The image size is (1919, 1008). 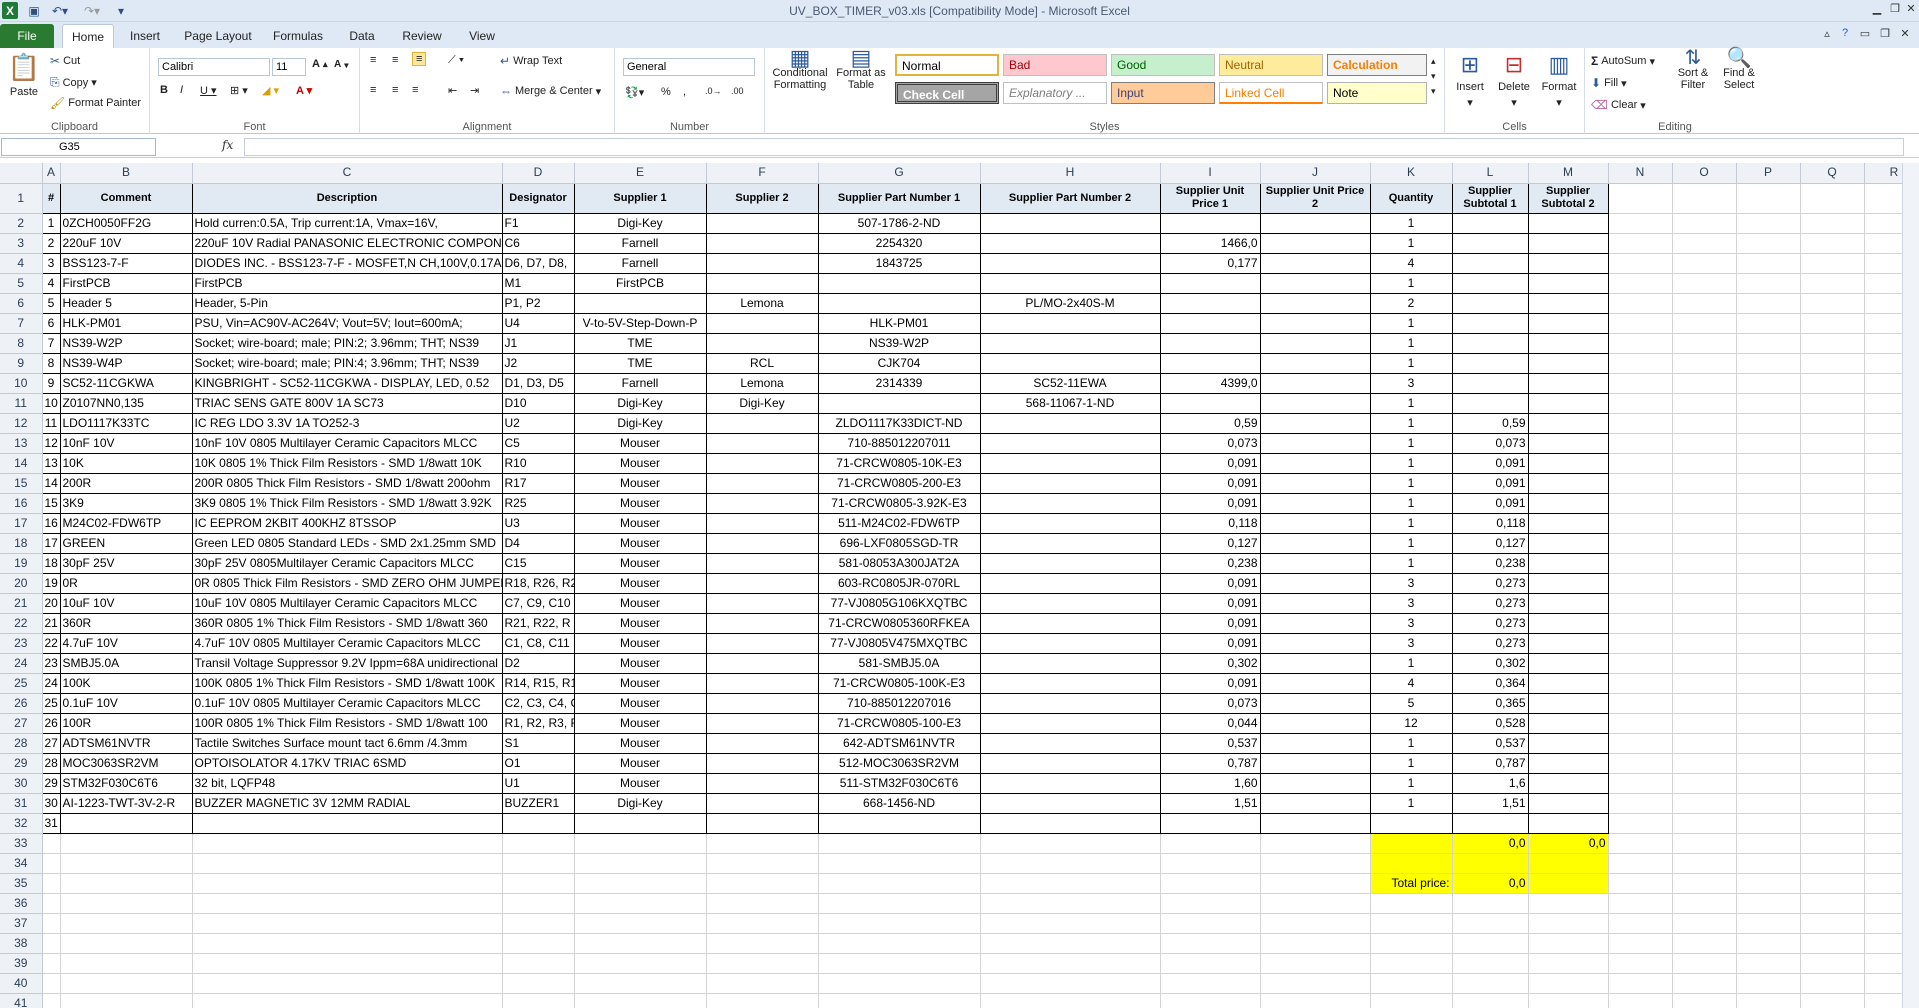 What do you see at coordinates (347, 423) in the screenshot?
I see `table-cell: IC REG LDO 3.3V 1A TO252-3` at bounding box center [347, 423].